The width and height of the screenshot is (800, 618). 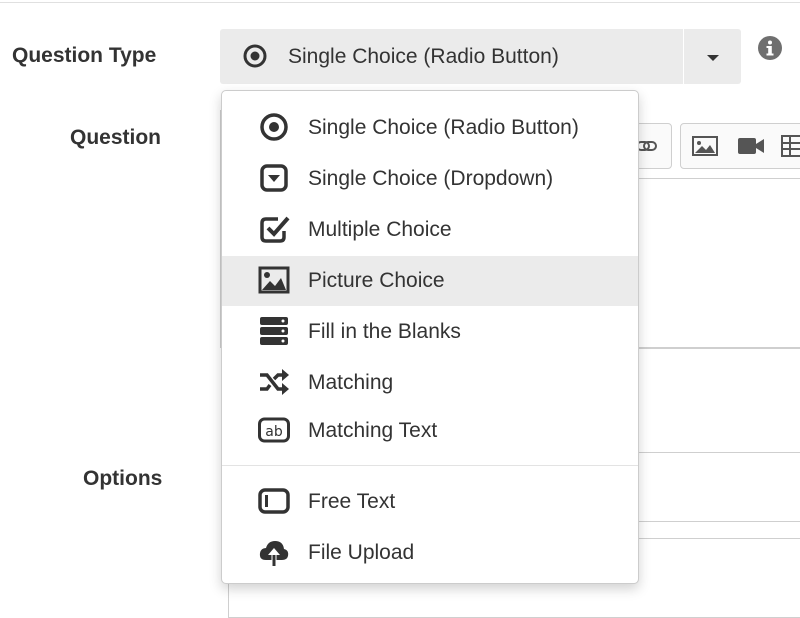 What do you see at coordinates (275, 229) in the screenshot?
I see `checkbox-icon` at bounding box center [275, 229].